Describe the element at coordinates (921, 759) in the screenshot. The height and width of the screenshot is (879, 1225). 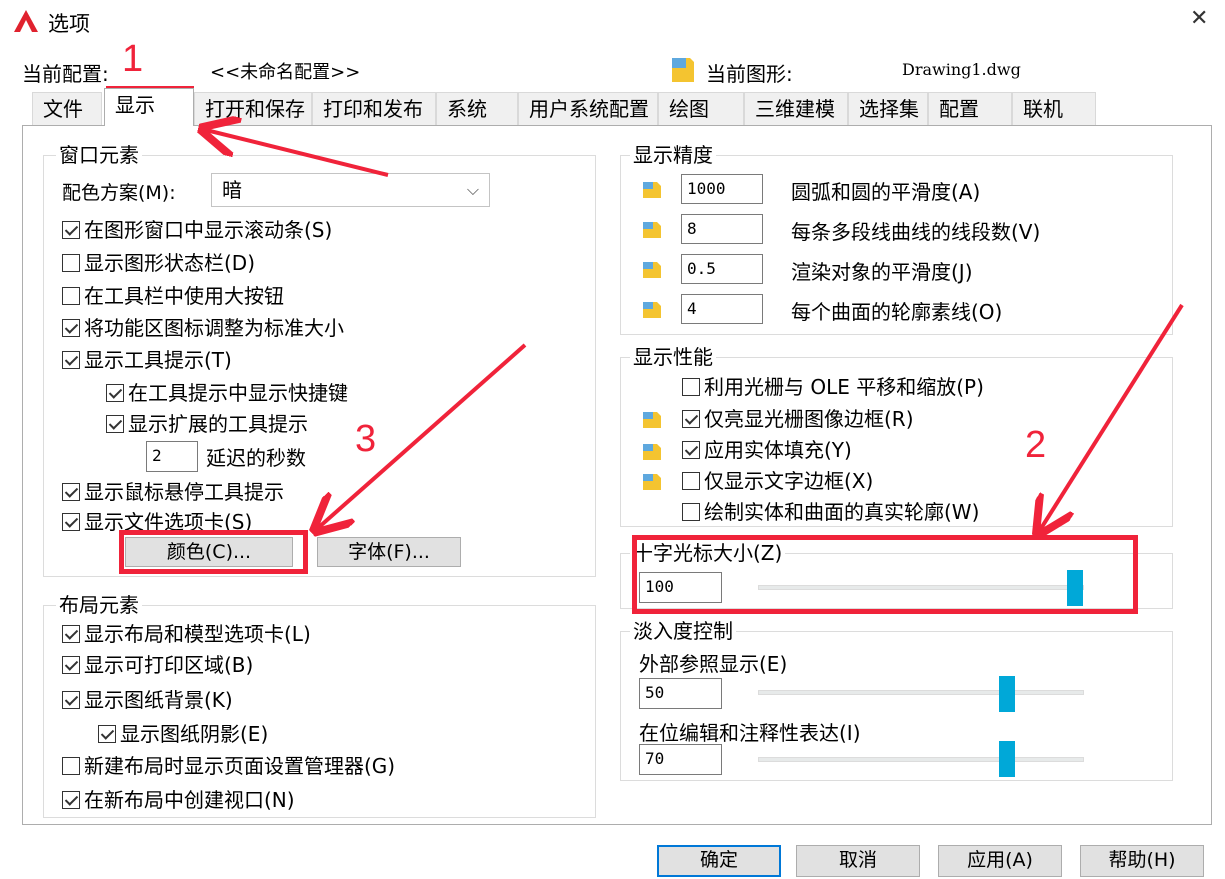
I see `inplace-slider-track` at that location.